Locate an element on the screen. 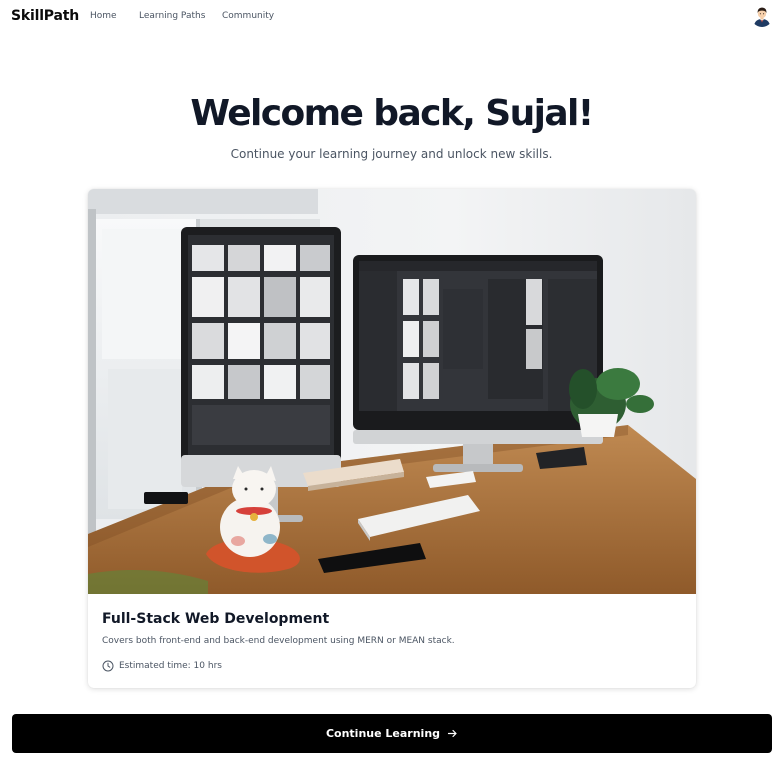 This screenshot has width=783, height=767. user-avatar-icon is located at coordinates (762, 16).